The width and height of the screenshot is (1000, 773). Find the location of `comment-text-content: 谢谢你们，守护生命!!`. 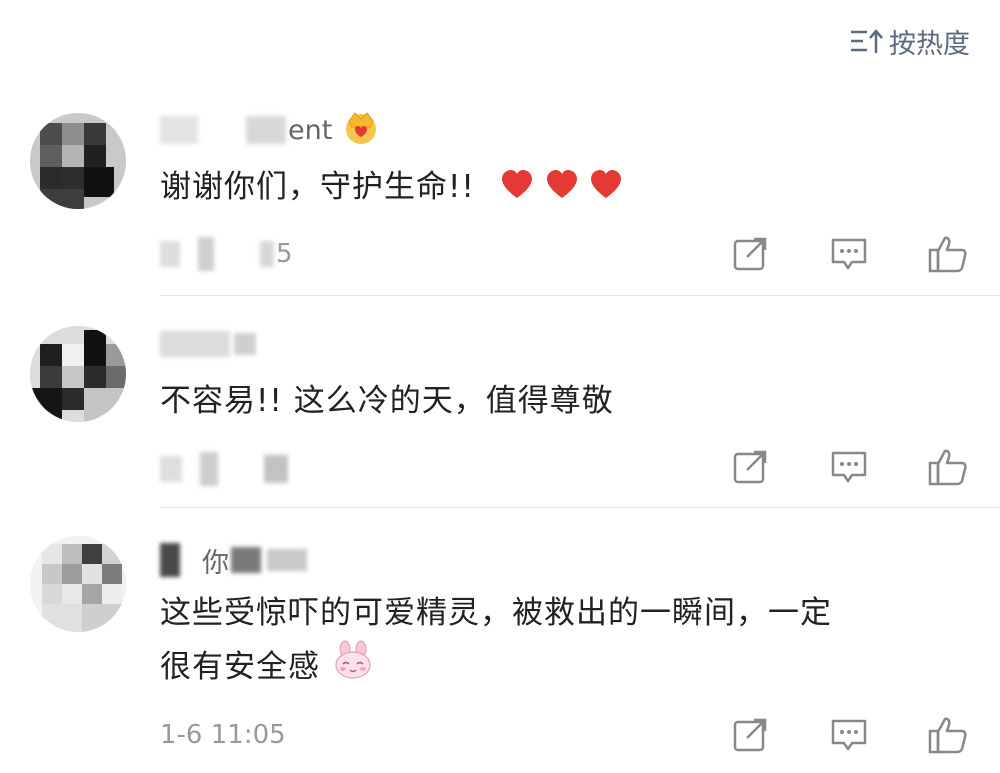

comment-text-content: 谢谢你们，守护生命!! is located at coordinates (317, 187).